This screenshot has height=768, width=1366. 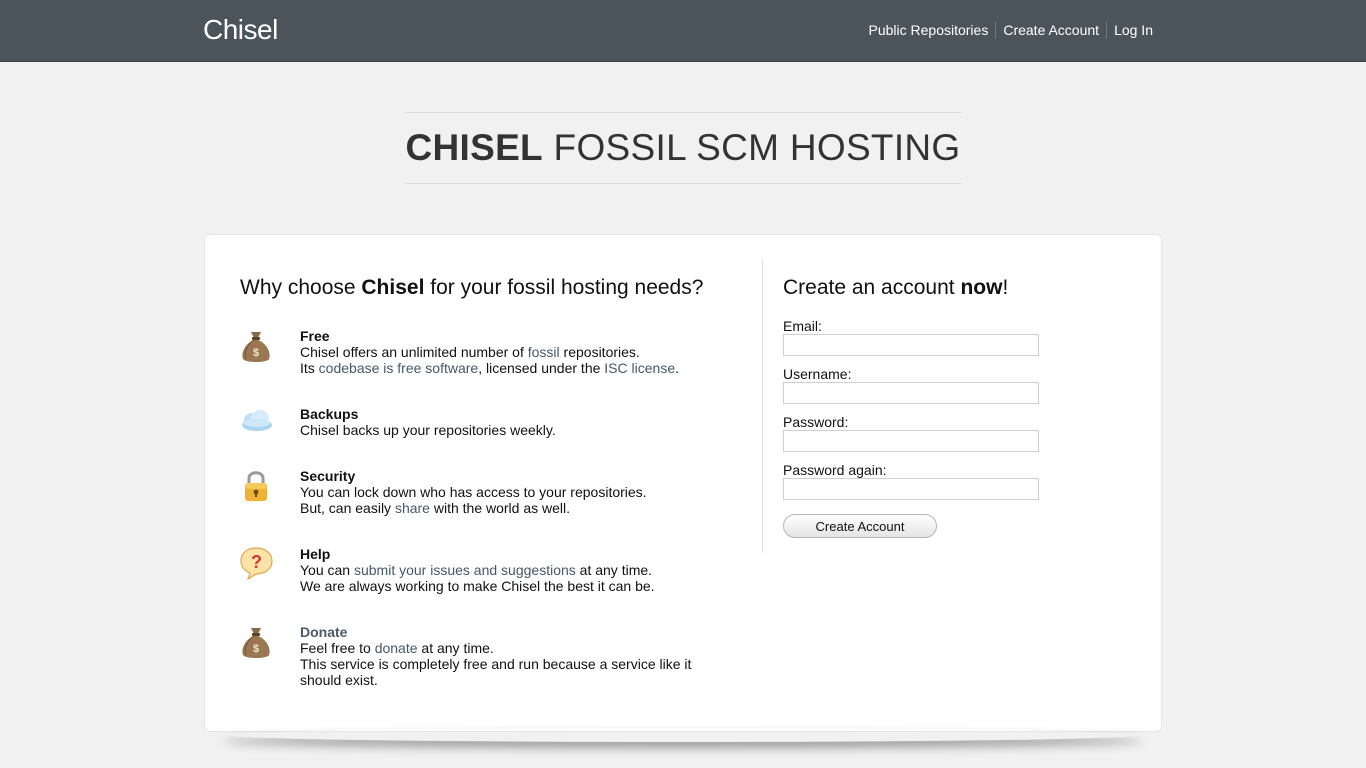 What do you see at coordinates (315, 336) in the screenshot?
I see `feature-free-title: Free` at bounding box center [315, 336].